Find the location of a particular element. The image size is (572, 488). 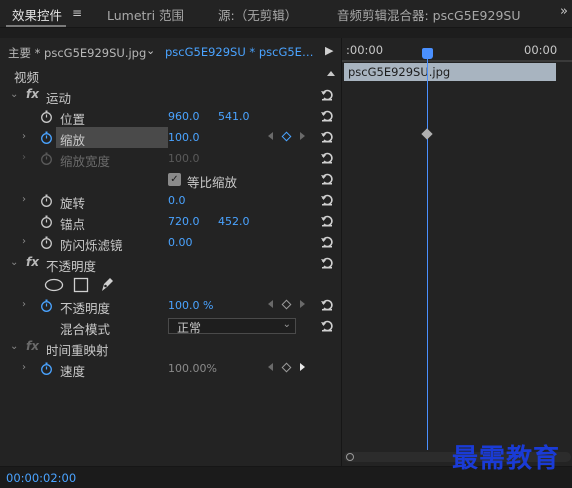

anchor-x-value: 720.0 is located at coordinates (184, 221).